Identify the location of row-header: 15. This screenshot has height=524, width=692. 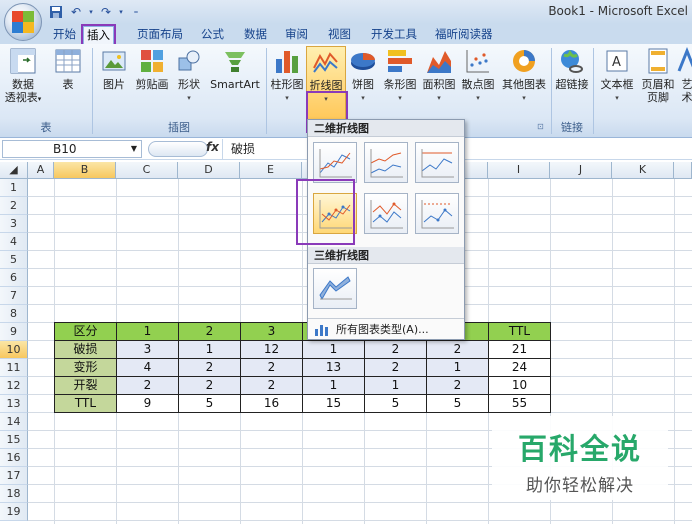
(14, 440).